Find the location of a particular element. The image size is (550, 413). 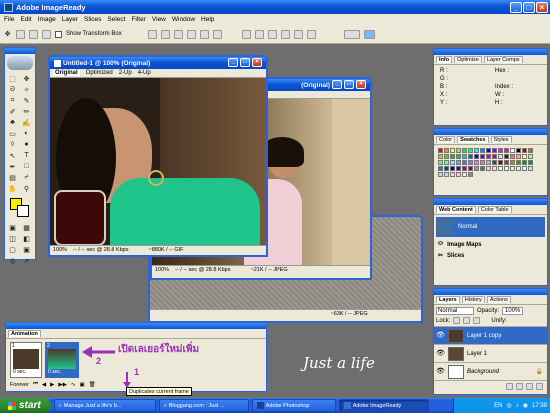

lasso-tool-icon: ᘐ is located at coordinates (12, 89).